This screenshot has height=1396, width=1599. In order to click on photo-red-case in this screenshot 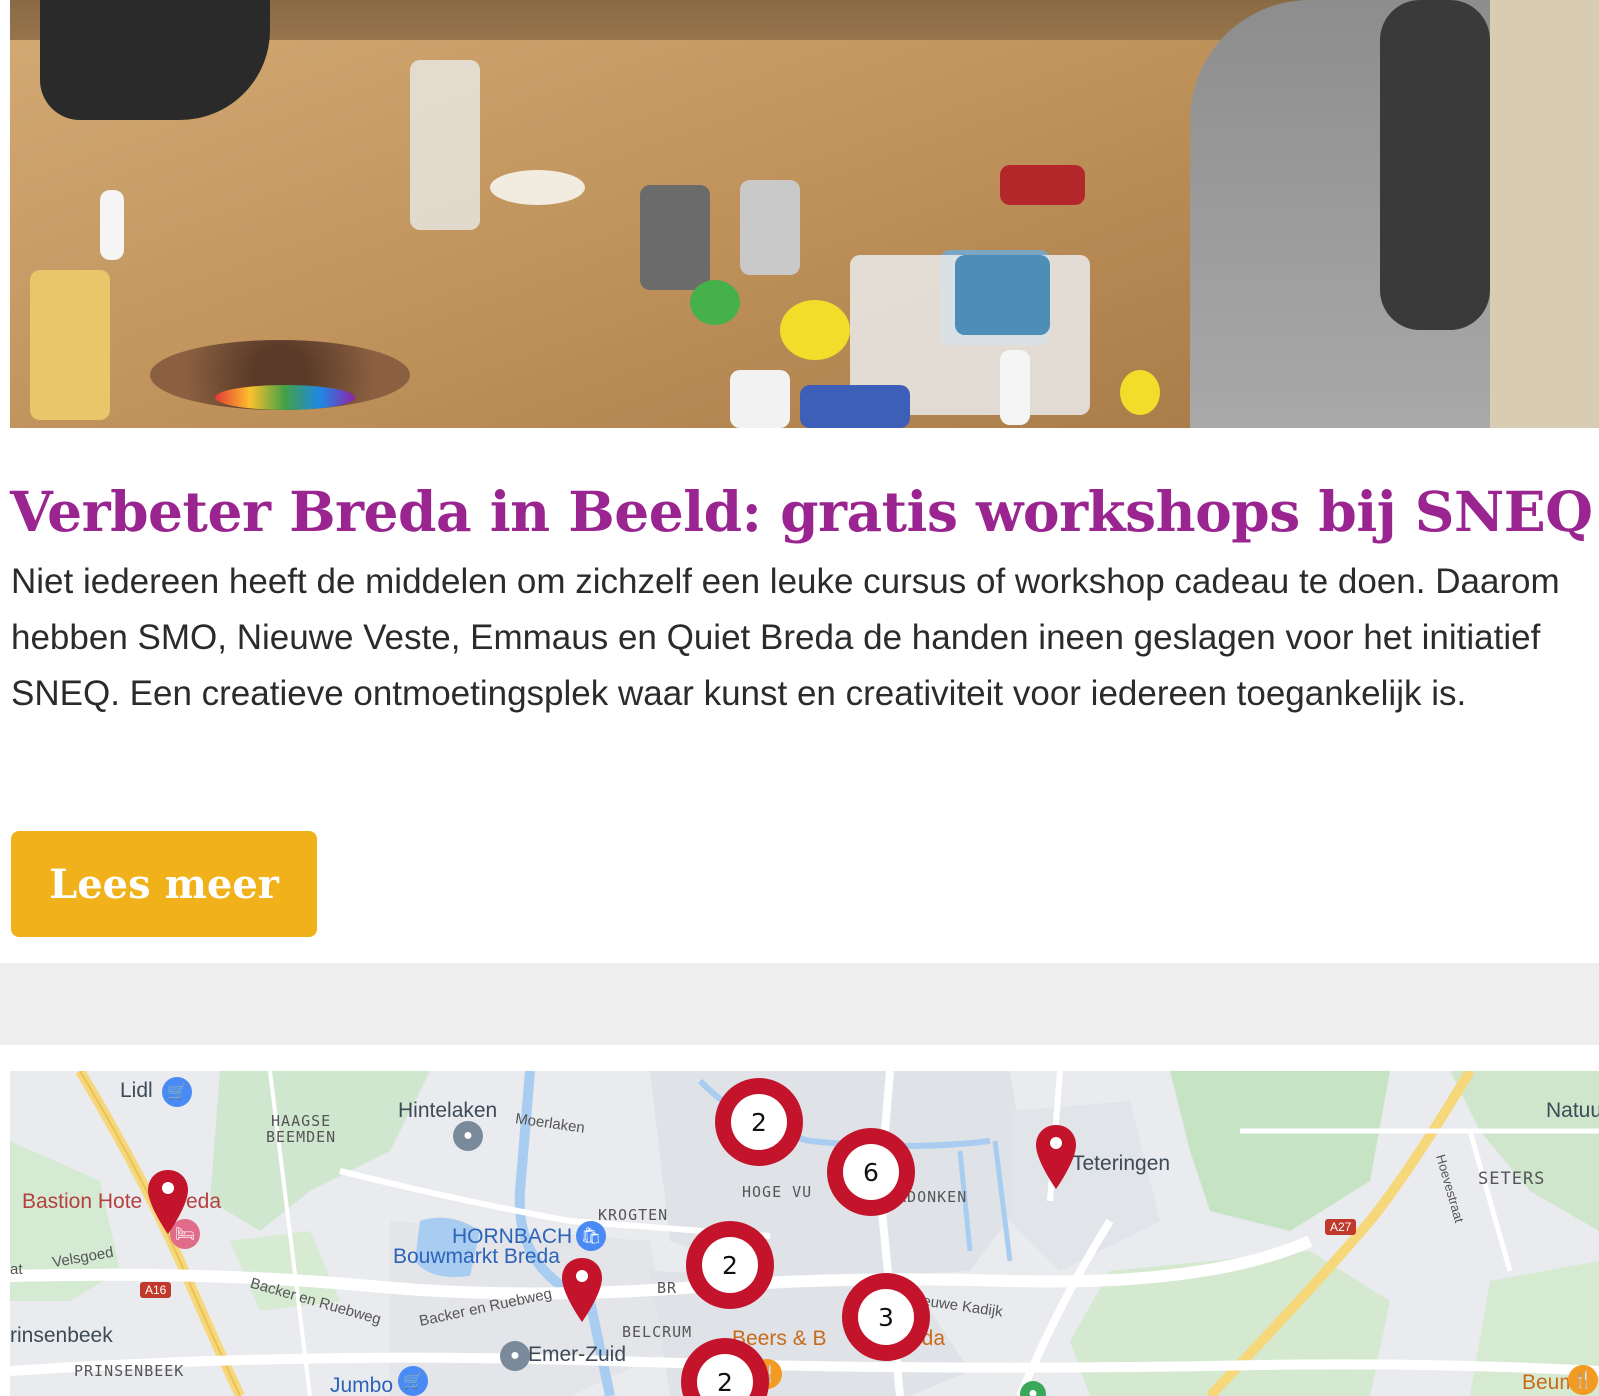, I will do `click(1042, 185)`.